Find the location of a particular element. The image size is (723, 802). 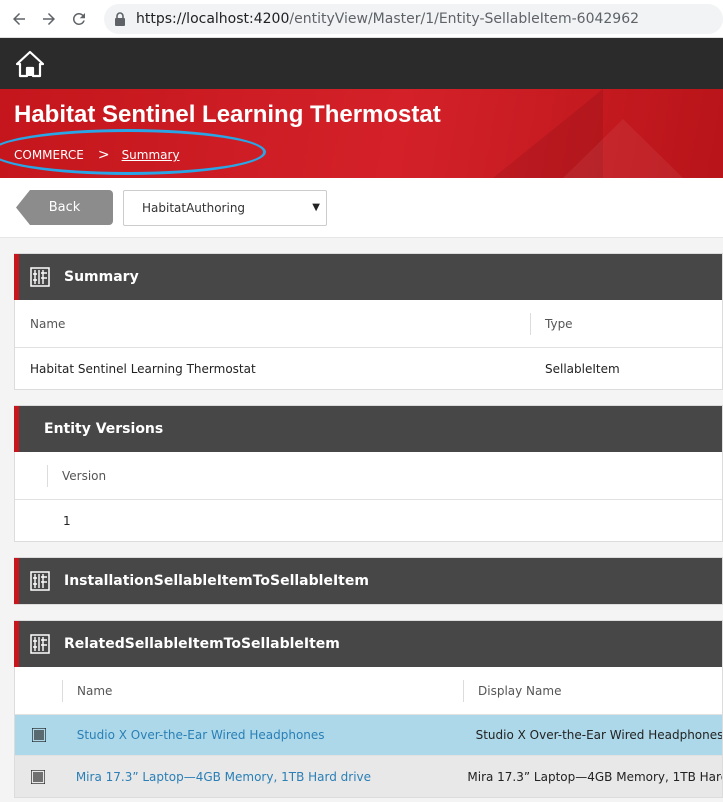

url-host: https://localhost:4200 is located at coordinates (213, 18).